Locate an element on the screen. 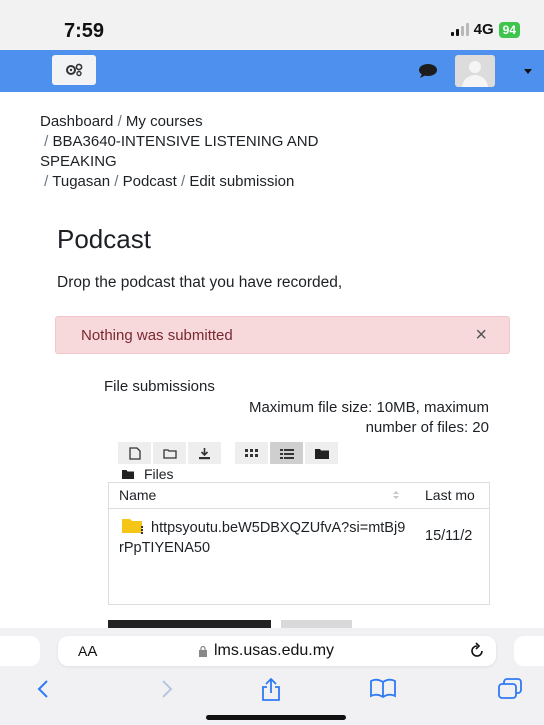 This screenshot has height=725, width=544. url-display: lms.usas.edu.my is located at coordinates (266, 651).